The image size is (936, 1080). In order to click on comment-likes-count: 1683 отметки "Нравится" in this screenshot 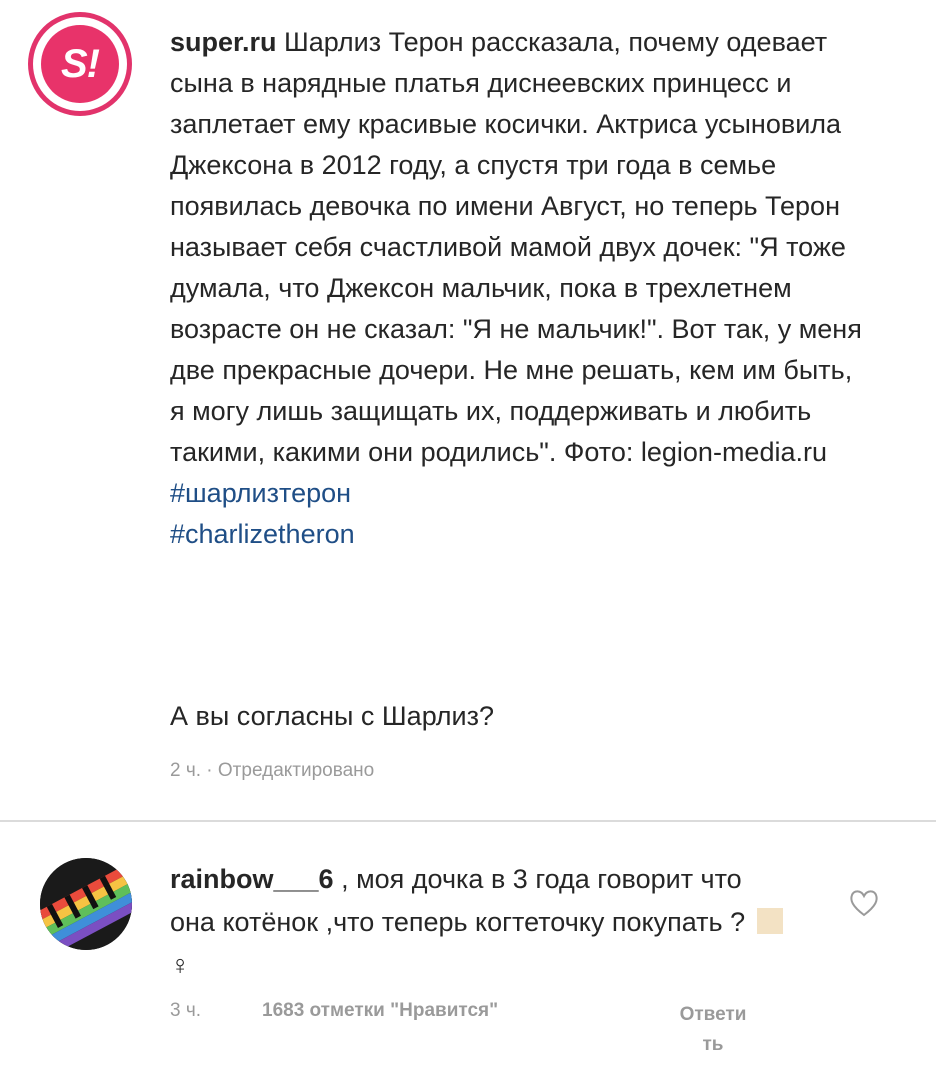, I will do `click(380, 1011)`.